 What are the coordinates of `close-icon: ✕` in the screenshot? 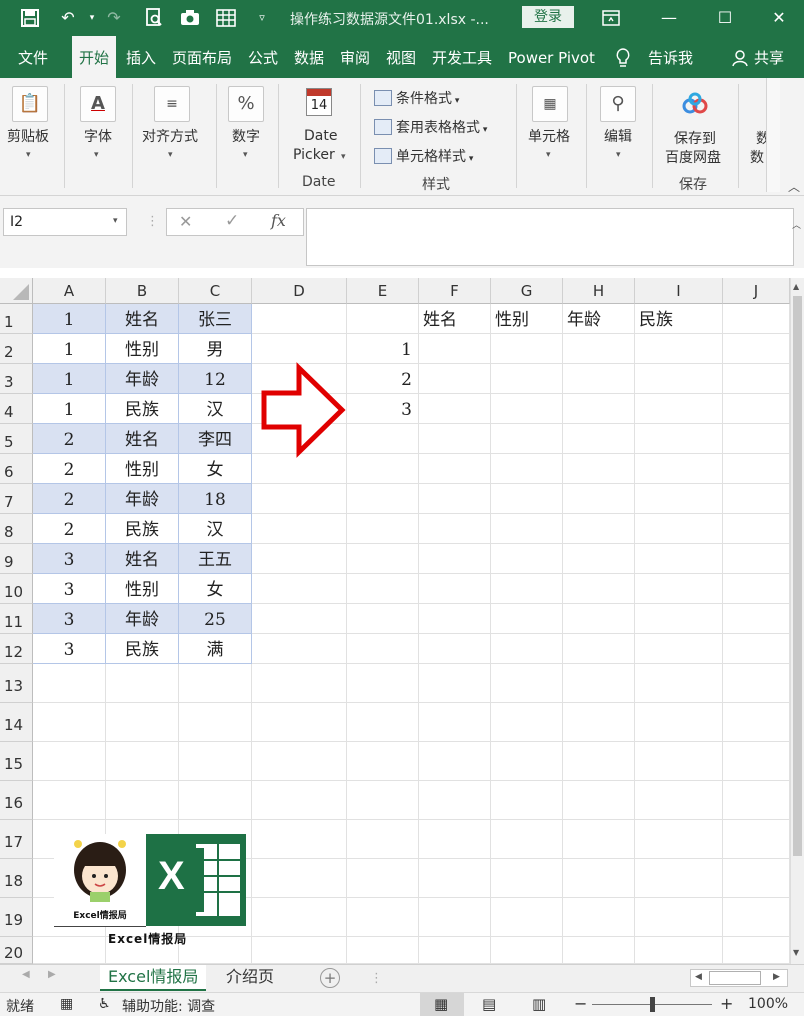 It's located at (779, 18).